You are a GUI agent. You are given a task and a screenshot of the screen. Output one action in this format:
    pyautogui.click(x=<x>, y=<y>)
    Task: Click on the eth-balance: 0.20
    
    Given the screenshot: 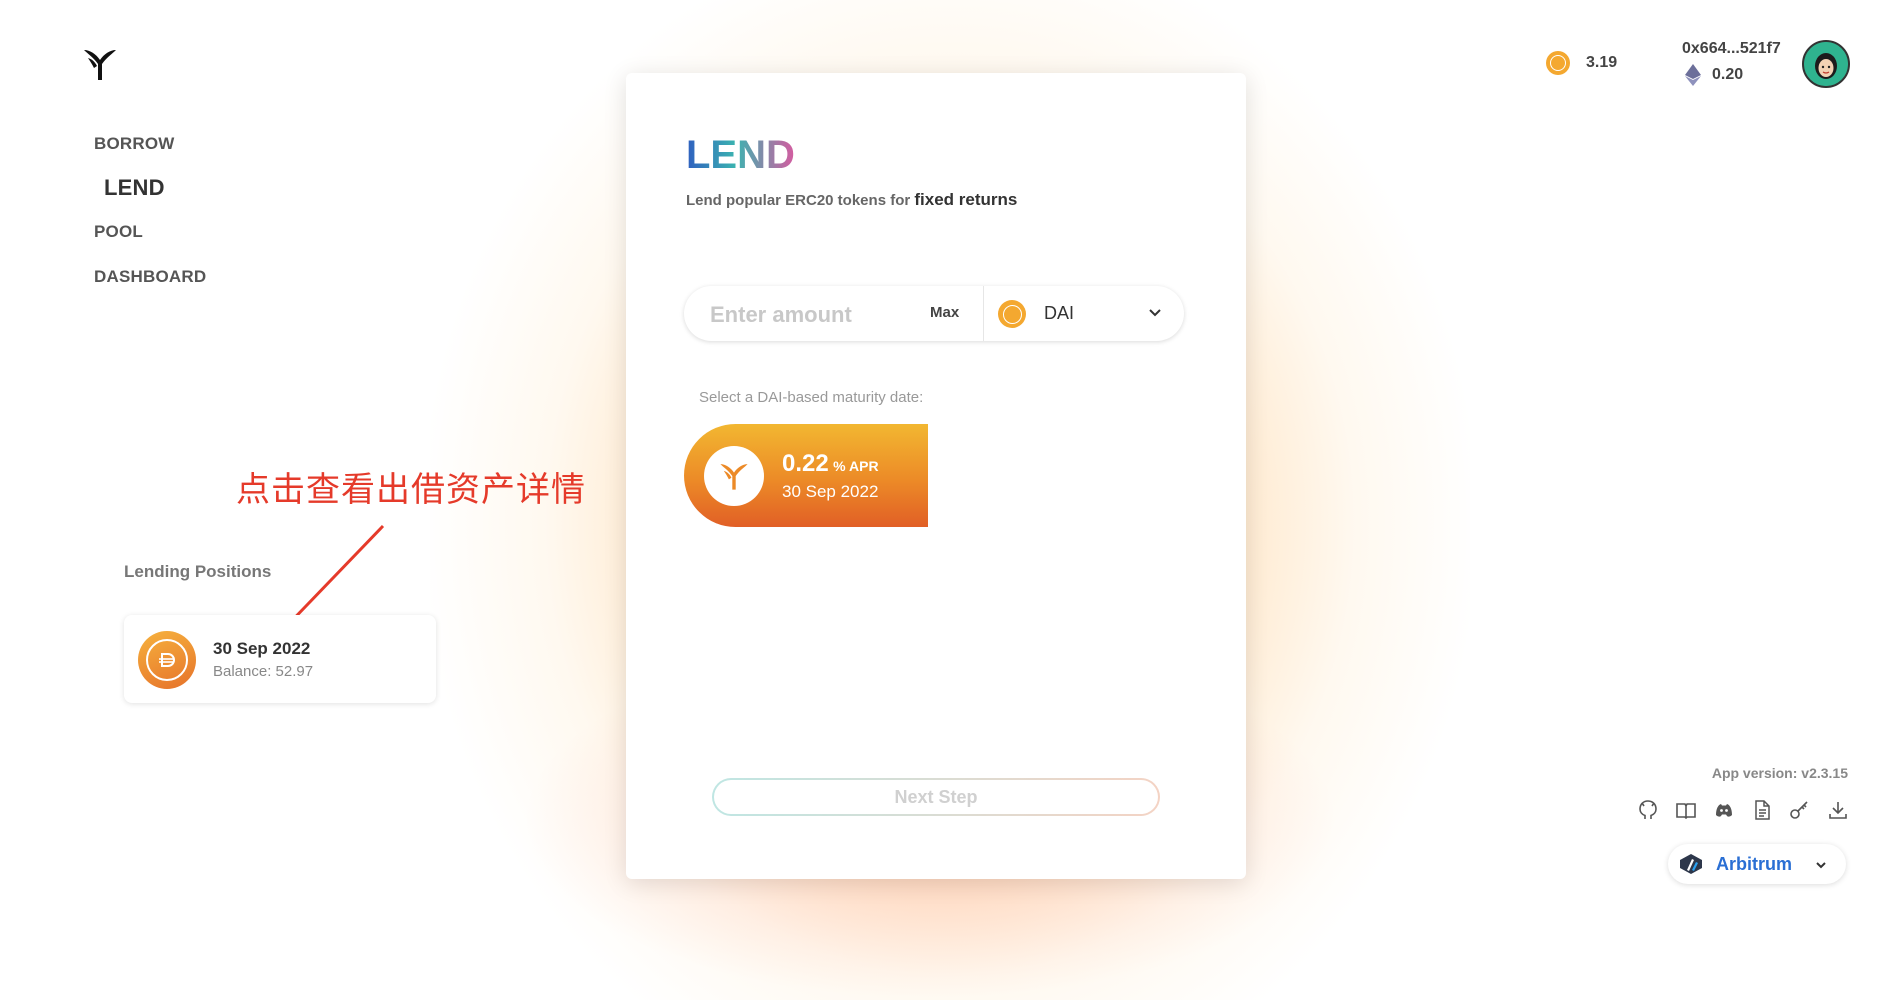 What is the action you would take?
    pyautogui.click(x=1728, y=74)
    